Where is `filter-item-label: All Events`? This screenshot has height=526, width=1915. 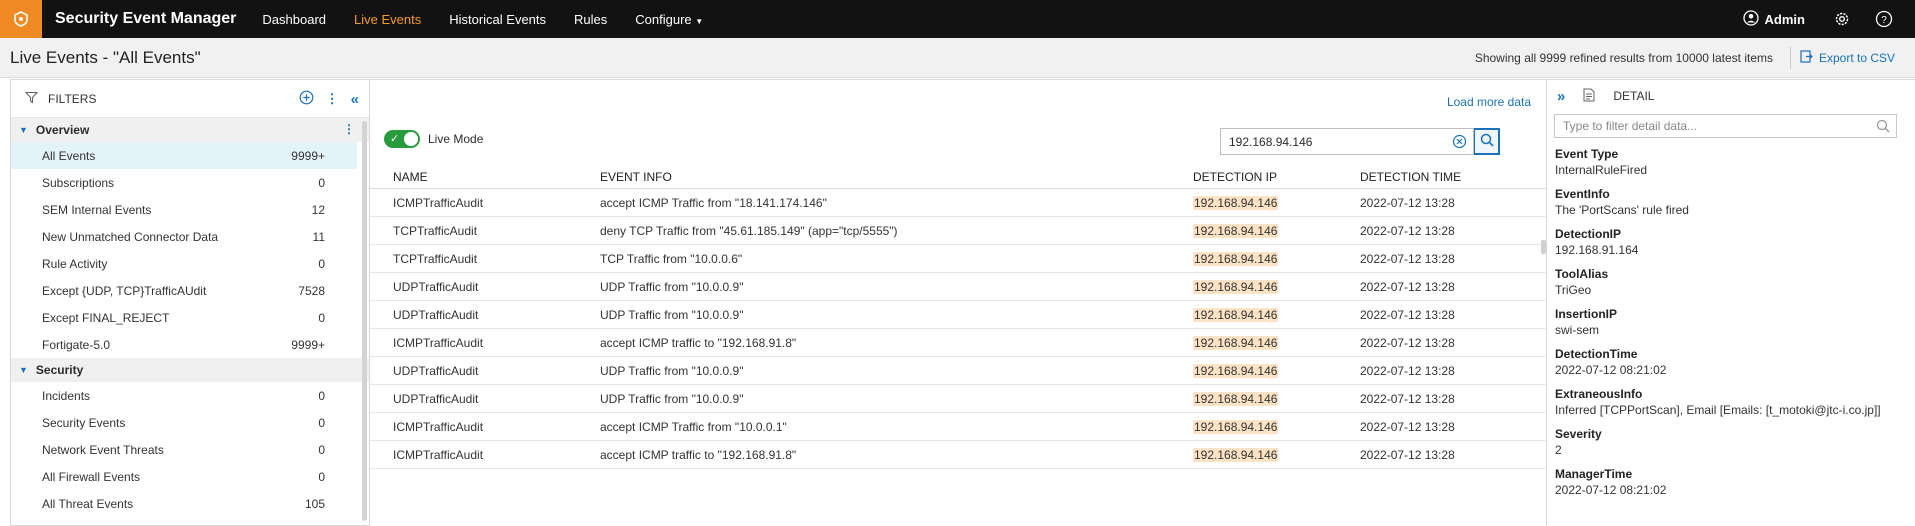
filter-item-label: All Events is located at coordinates (69, 155).